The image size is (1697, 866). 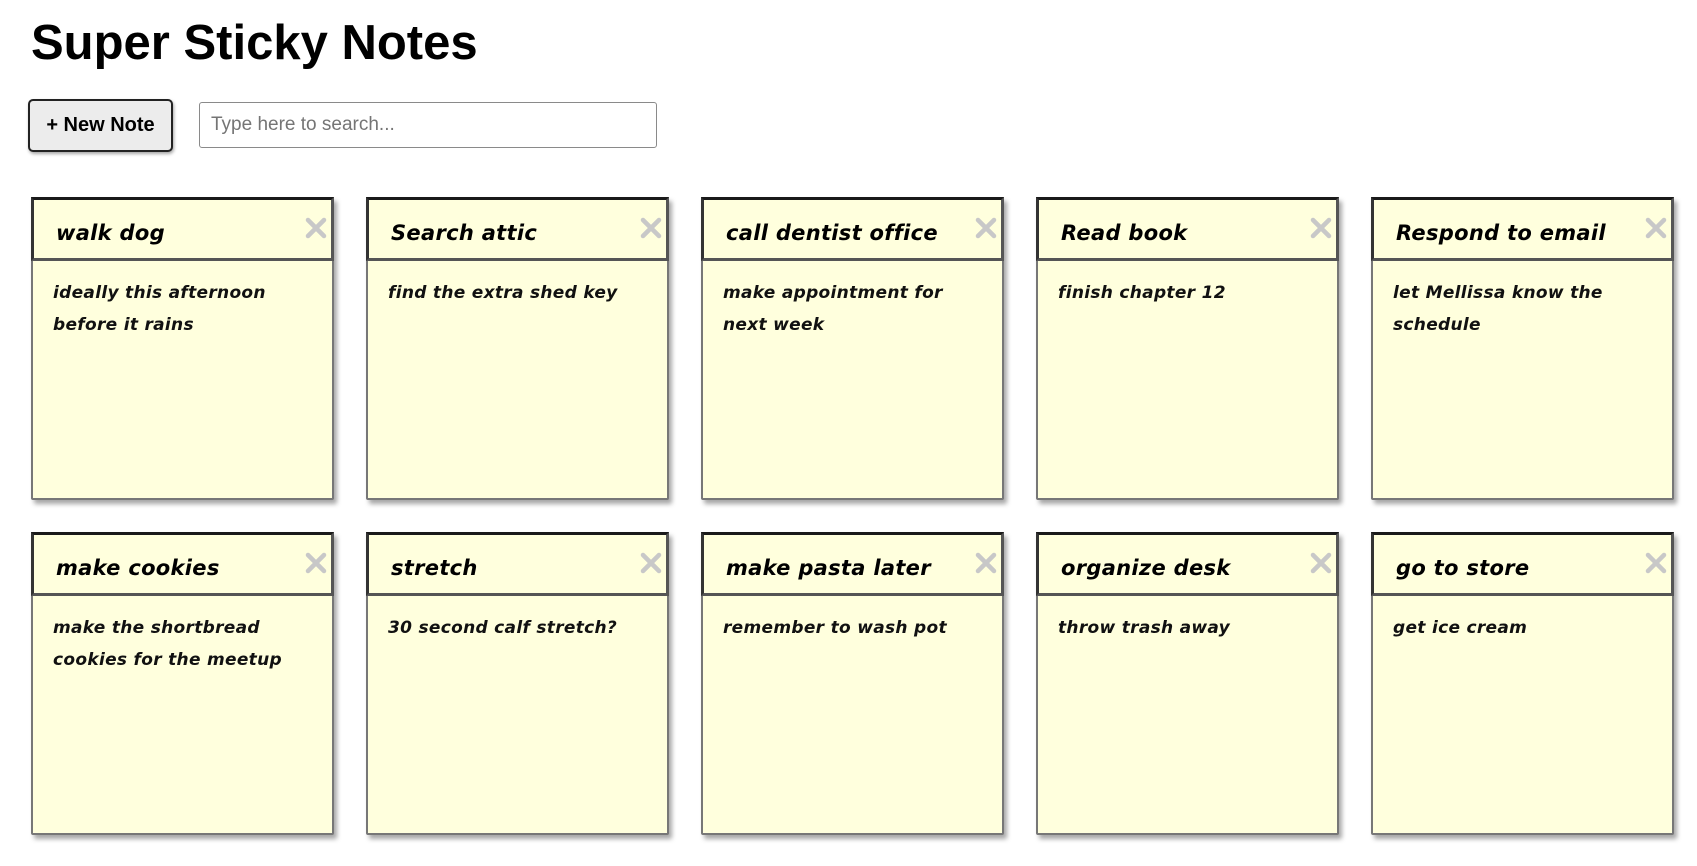 What do you see at coordinates (832, 233) in the screenshot?
I see `note-title: call dentist office` at bounding box center [832, 233].